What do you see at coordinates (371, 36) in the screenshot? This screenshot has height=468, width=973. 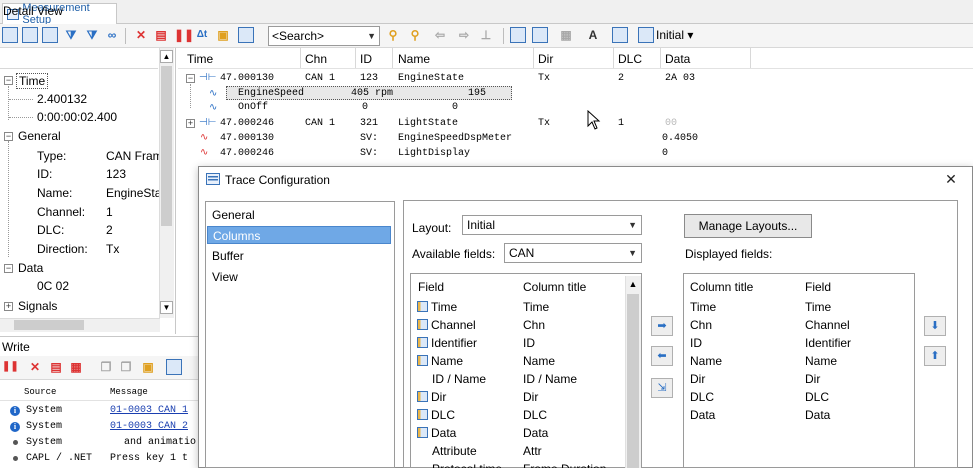 I see `chevron-down-icon: ▼` at bounding box center [371, 36].